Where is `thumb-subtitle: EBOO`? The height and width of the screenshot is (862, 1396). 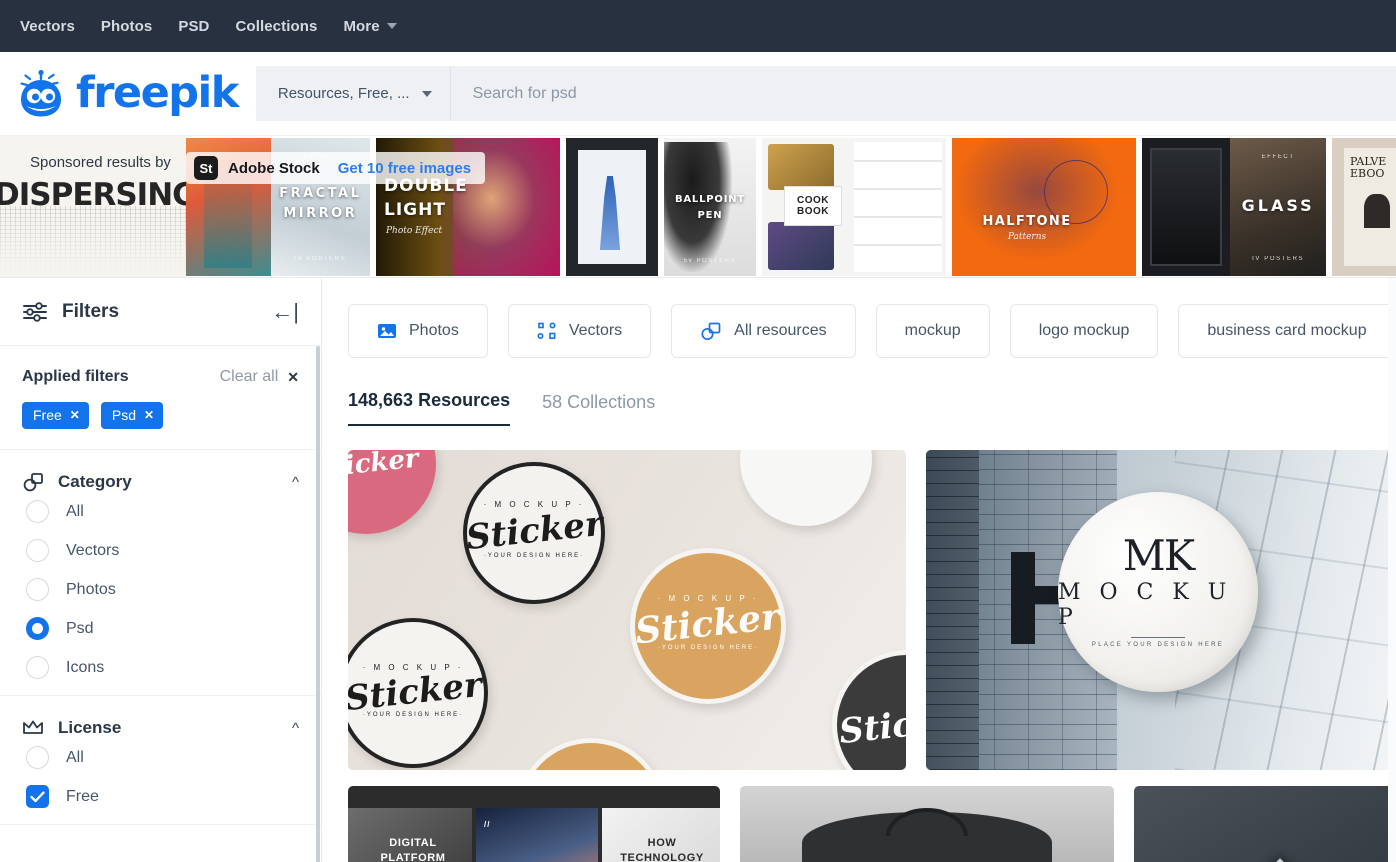
thumb-subtitle: EBOO is located at coordinates (1367, 173).